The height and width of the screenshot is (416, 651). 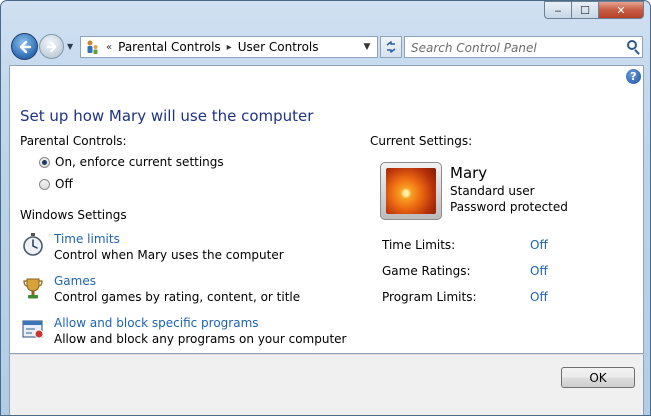 What do you see at coordinates (109, 47) in the screenshot?
I see `breadcrumb-overflow-icon: «` at bounding box center [109, 47].